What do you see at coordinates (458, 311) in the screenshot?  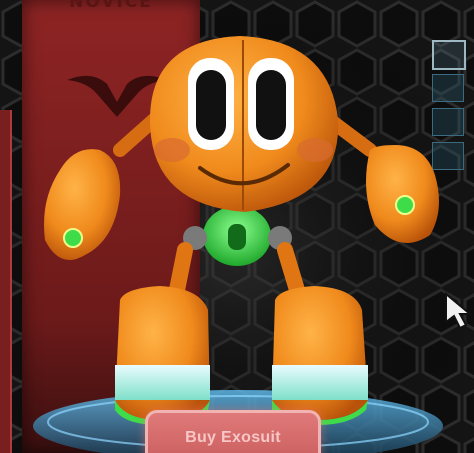 I see `pointer-cursor-icon` at bounding box center [458, 311].